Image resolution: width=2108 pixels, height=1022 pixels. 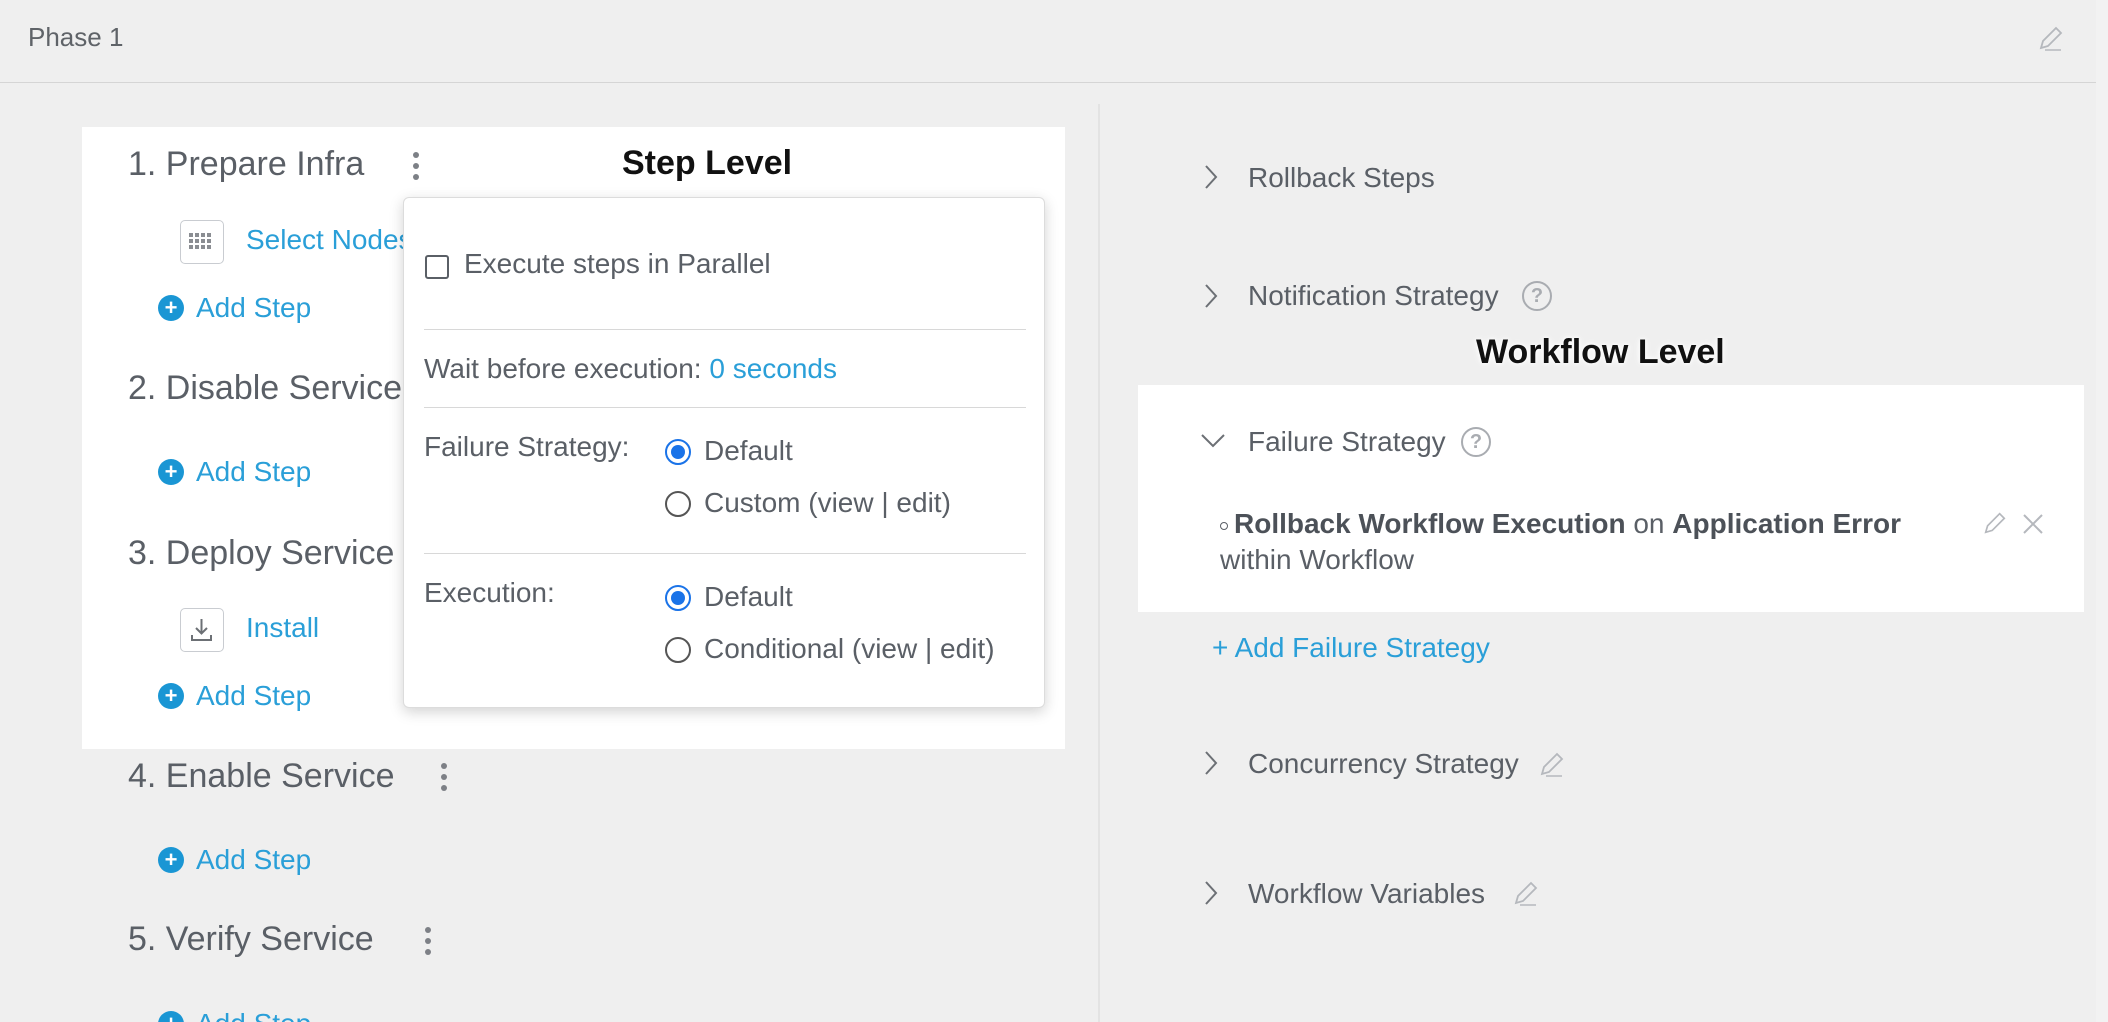 I want to click on rollback-steps-title: Rollback Steps, so click(x=1341, y=178).